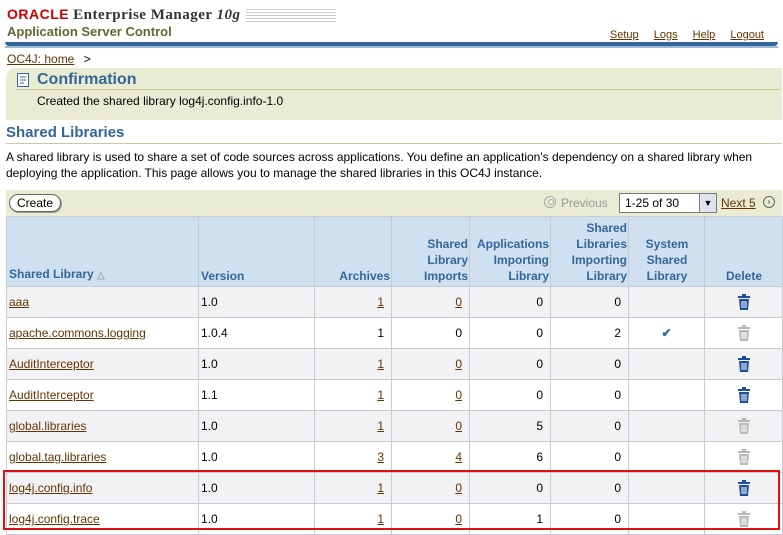 This screenshot has height=535, width=783. Describe the element at coordinates (256, 395) in the screenshot. I see `version-cell: 1.1` at that location.